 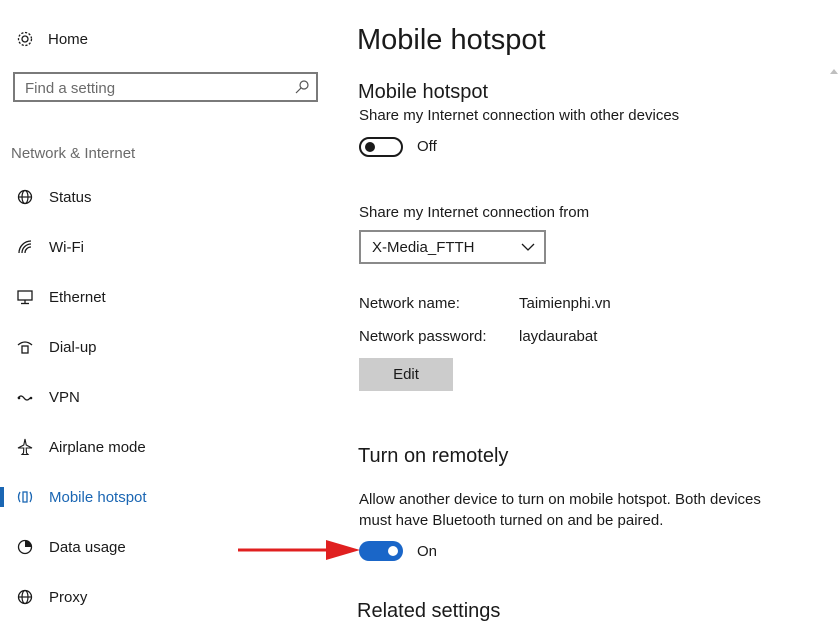 What do you see at coordinates (165, 347) in the screenshot?
I see `sidebar-item-dial-up: Dial-up` at bounding box center [165, 347].